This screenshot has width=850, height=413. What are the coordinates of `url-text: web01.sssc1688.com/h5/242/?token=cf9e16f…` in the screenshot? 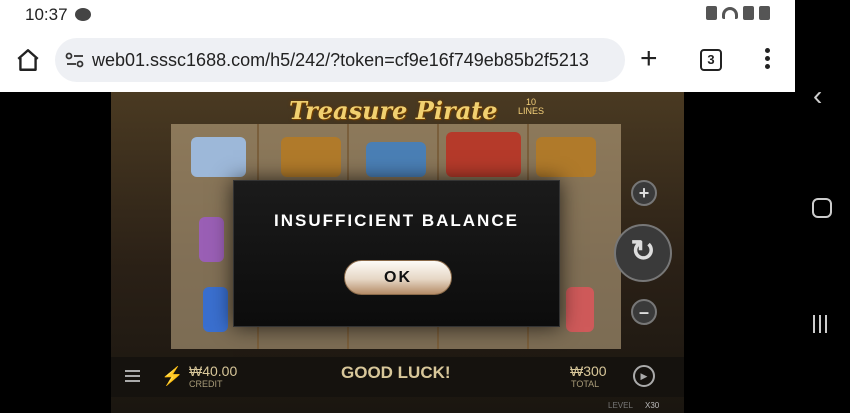 It's located at (354, 60).